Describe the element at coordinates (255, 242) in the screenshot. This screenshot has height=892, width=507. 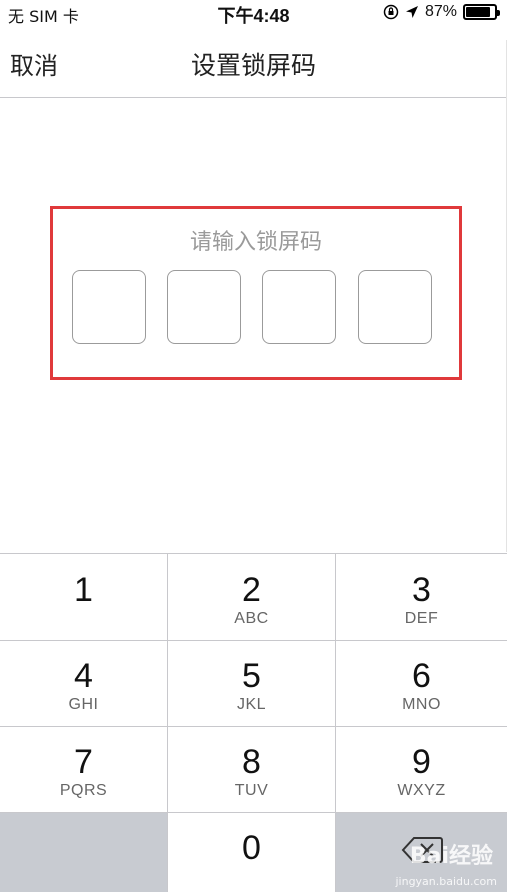
I see `passcode-prompt: 请输入锁屏码` at that location.